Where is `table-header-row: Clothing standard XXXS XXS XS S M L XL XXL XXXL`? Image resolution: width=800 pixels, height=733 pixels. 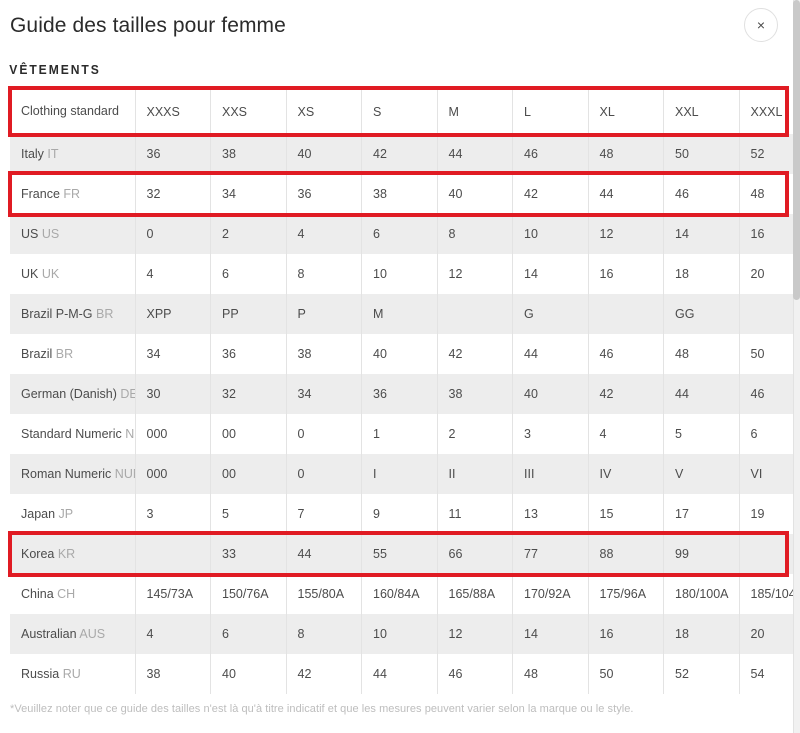
table-header-row: Clothing standard XXXS XXS XS S M L XL XXL XXXL is located at coordinates (405, 111).